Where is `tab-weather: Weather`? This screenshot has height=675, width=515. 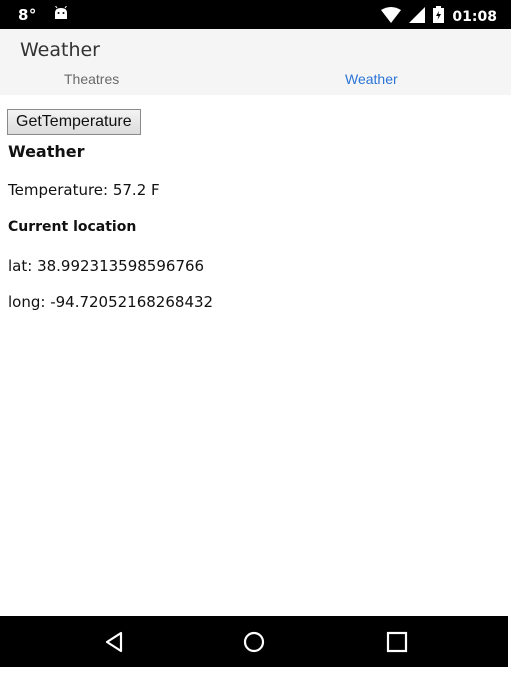 tab-weather: Weather is located at coordinates (371, 79).